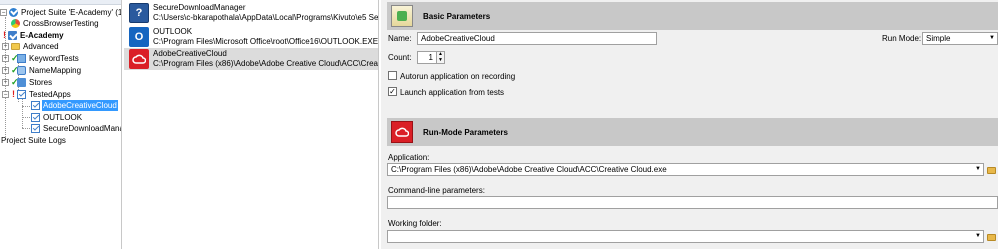 This screenshot has width=998, height=249. Describe the element at coordinates (465, 132) in the screenshot. I see `section-title: Run-Mode Parameters` at that location.